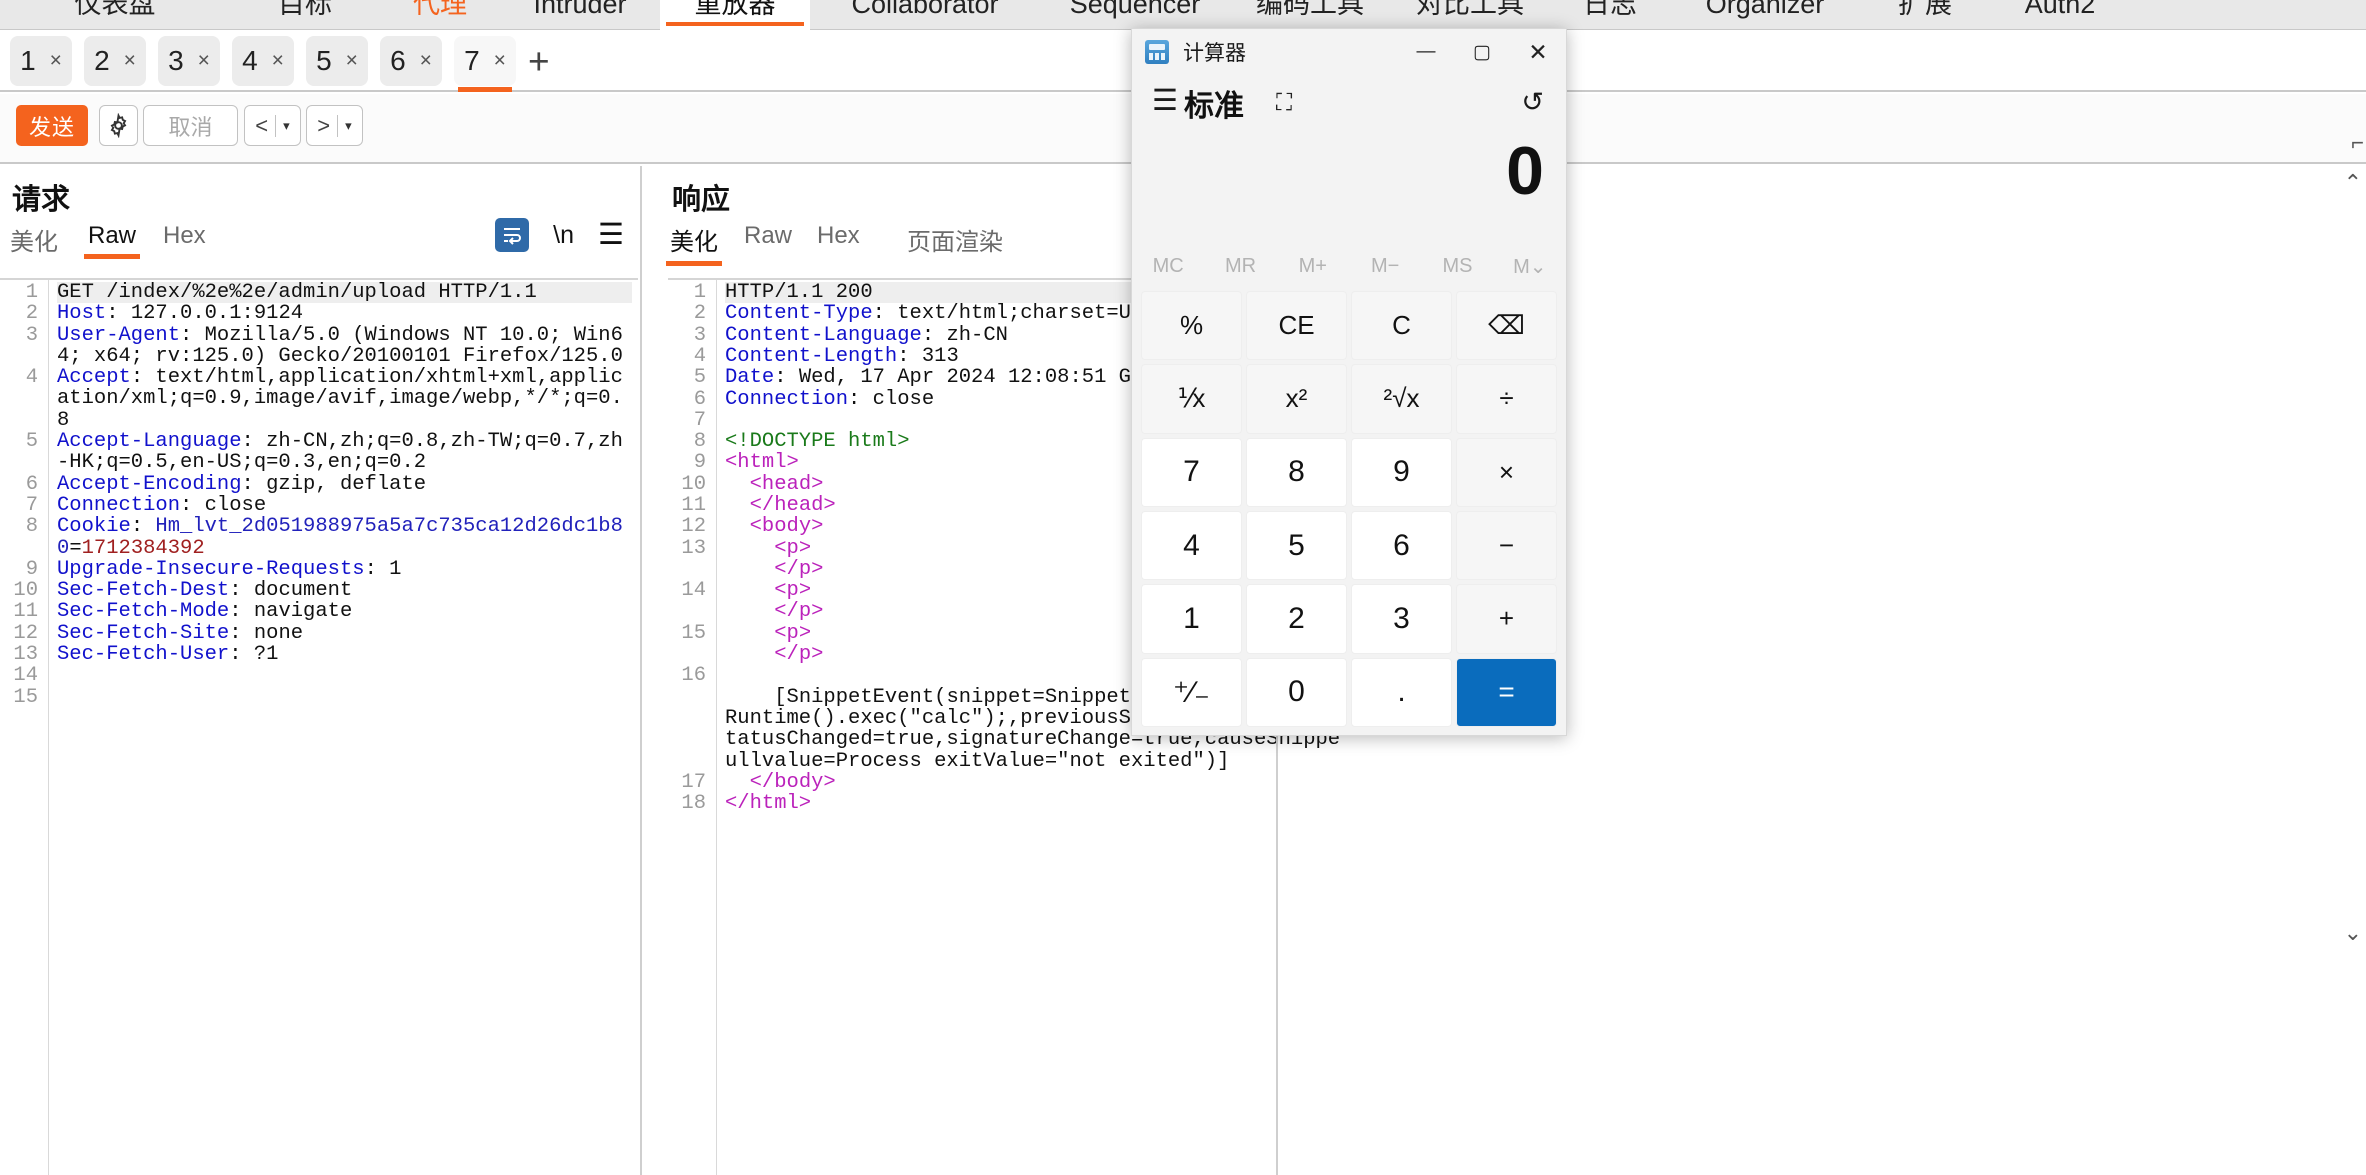 The image size is (2366, 1175). What do you see at coordinates (1765, 15) in the screenshot?
I see `main-tab-10: Organizer` at bounding box center [1765, 15].